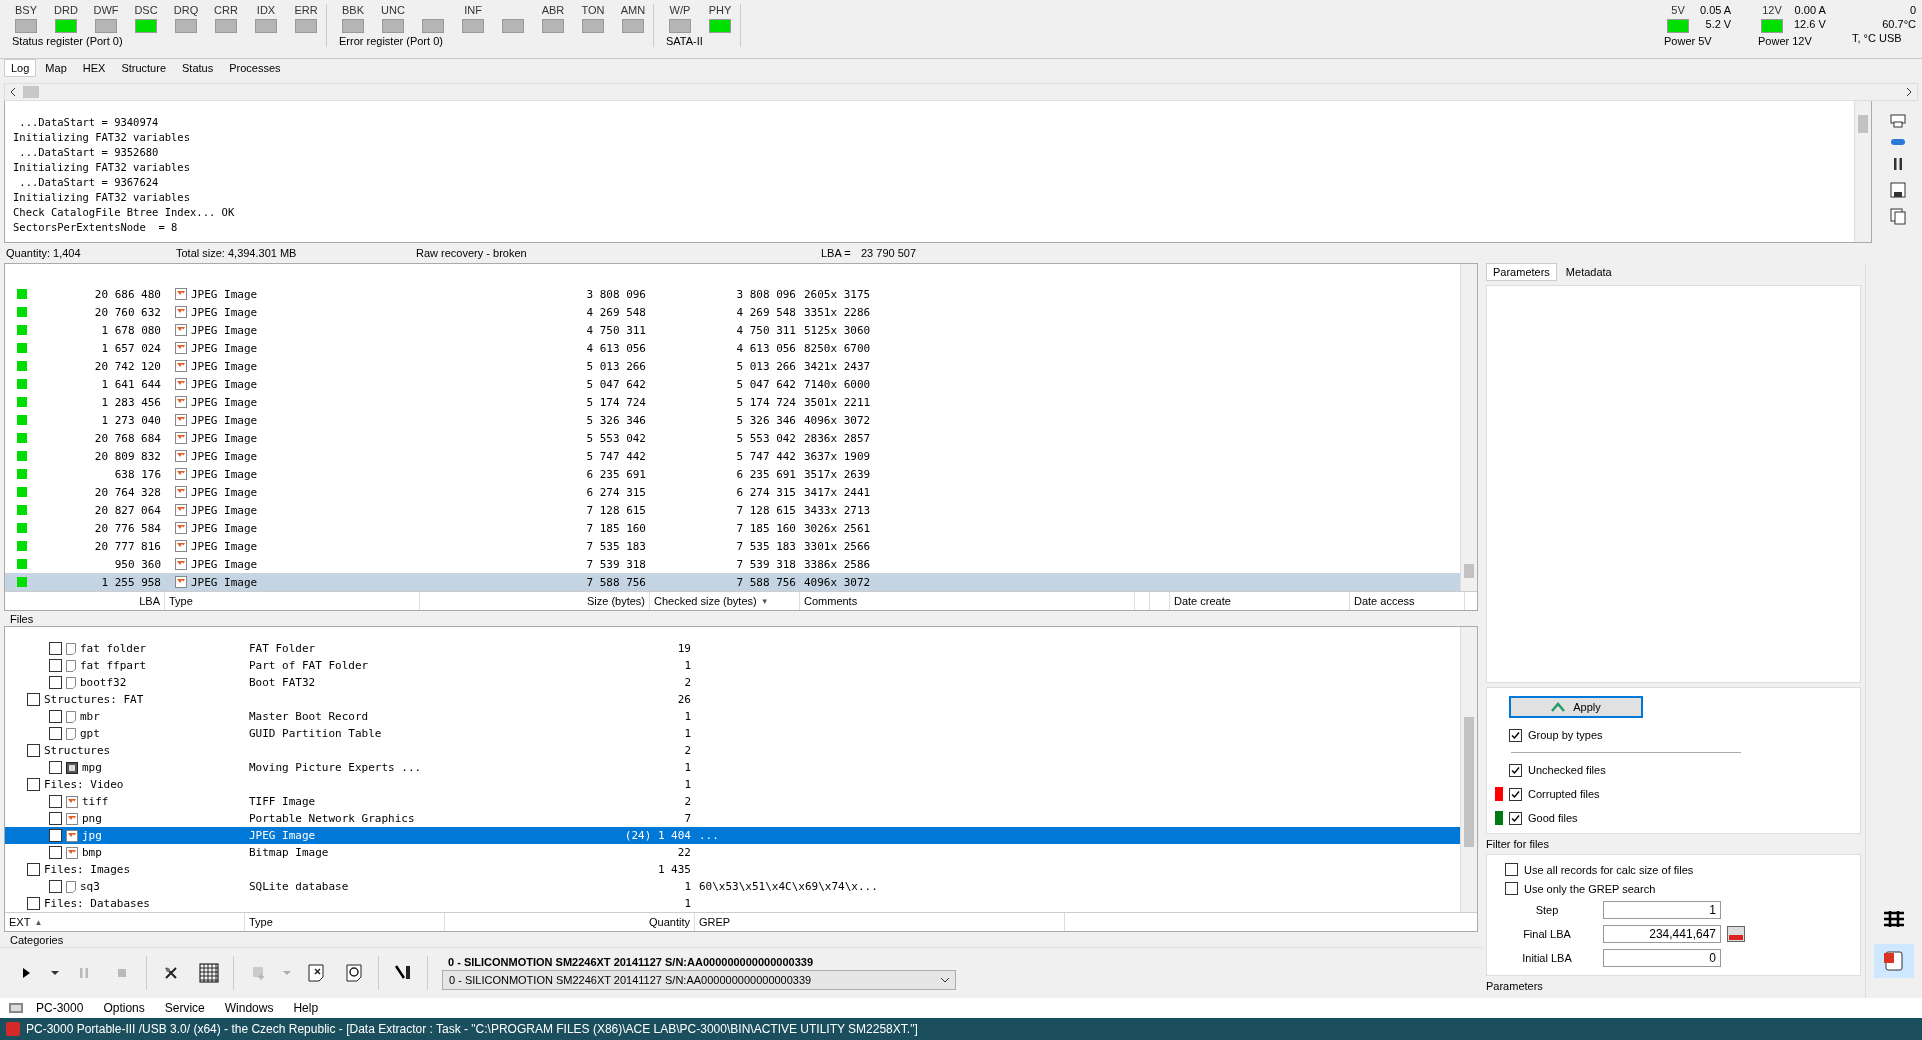  What do you see at coordinates (837, 366) in the screenshot?
I see `table-cell: 3421x 2437` at bounding box center [837, 366].